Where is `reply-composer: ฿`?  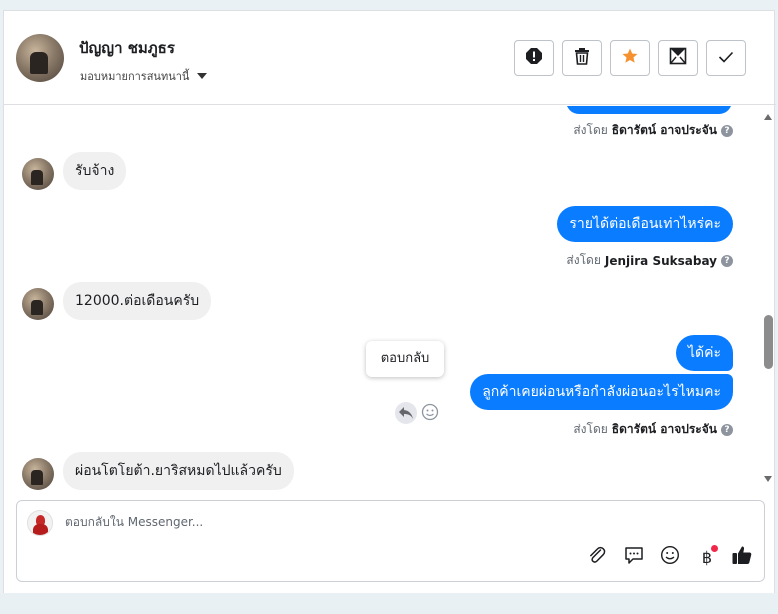 reply-composer: ฿ is located at coordinates (390, 541).